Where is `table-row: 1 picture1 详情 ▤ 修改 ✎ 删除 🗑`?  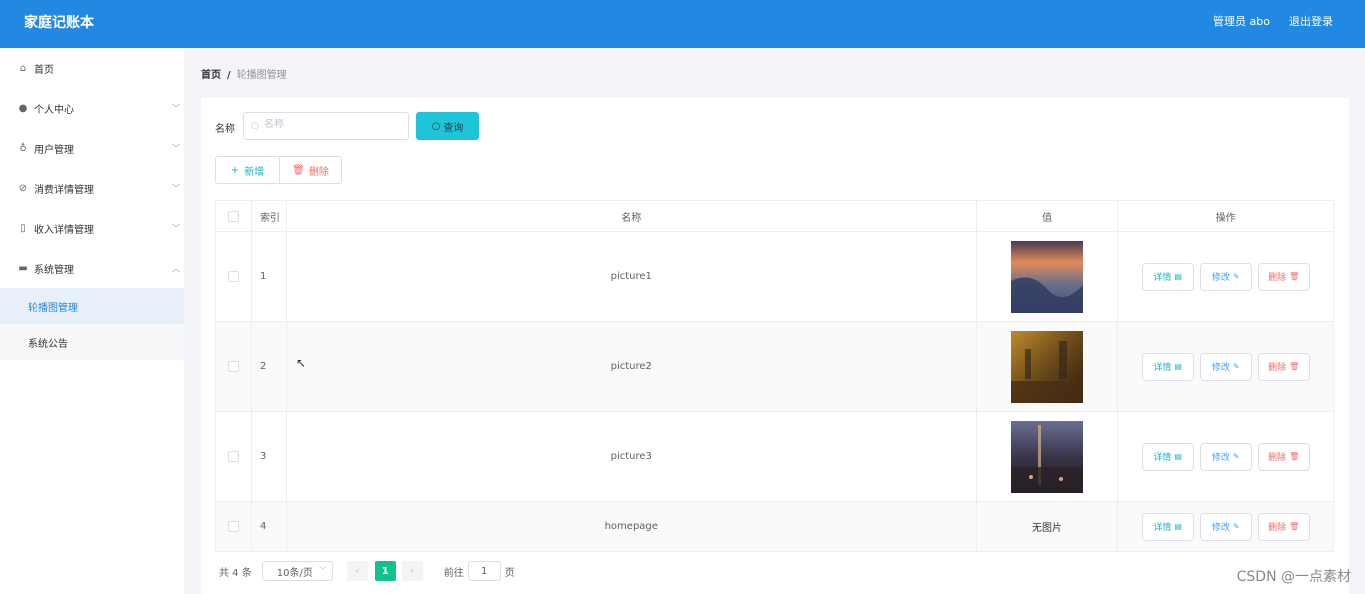
table-row: 1 picture1 详情 ▤ 修改 ✎ 删除 🗑 is located at coordinates (774, 277).